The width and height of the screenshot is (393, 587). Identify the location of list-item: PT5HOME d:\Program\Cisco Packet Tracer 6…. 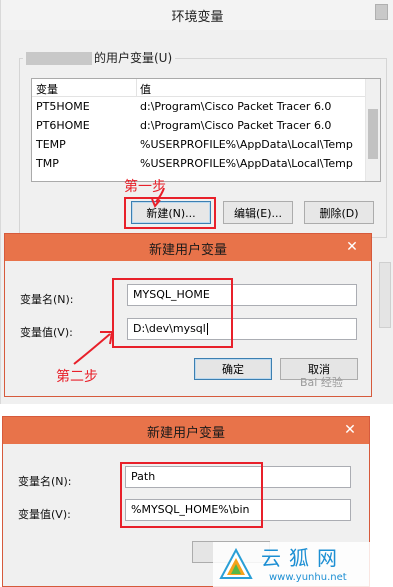
(206, 106).